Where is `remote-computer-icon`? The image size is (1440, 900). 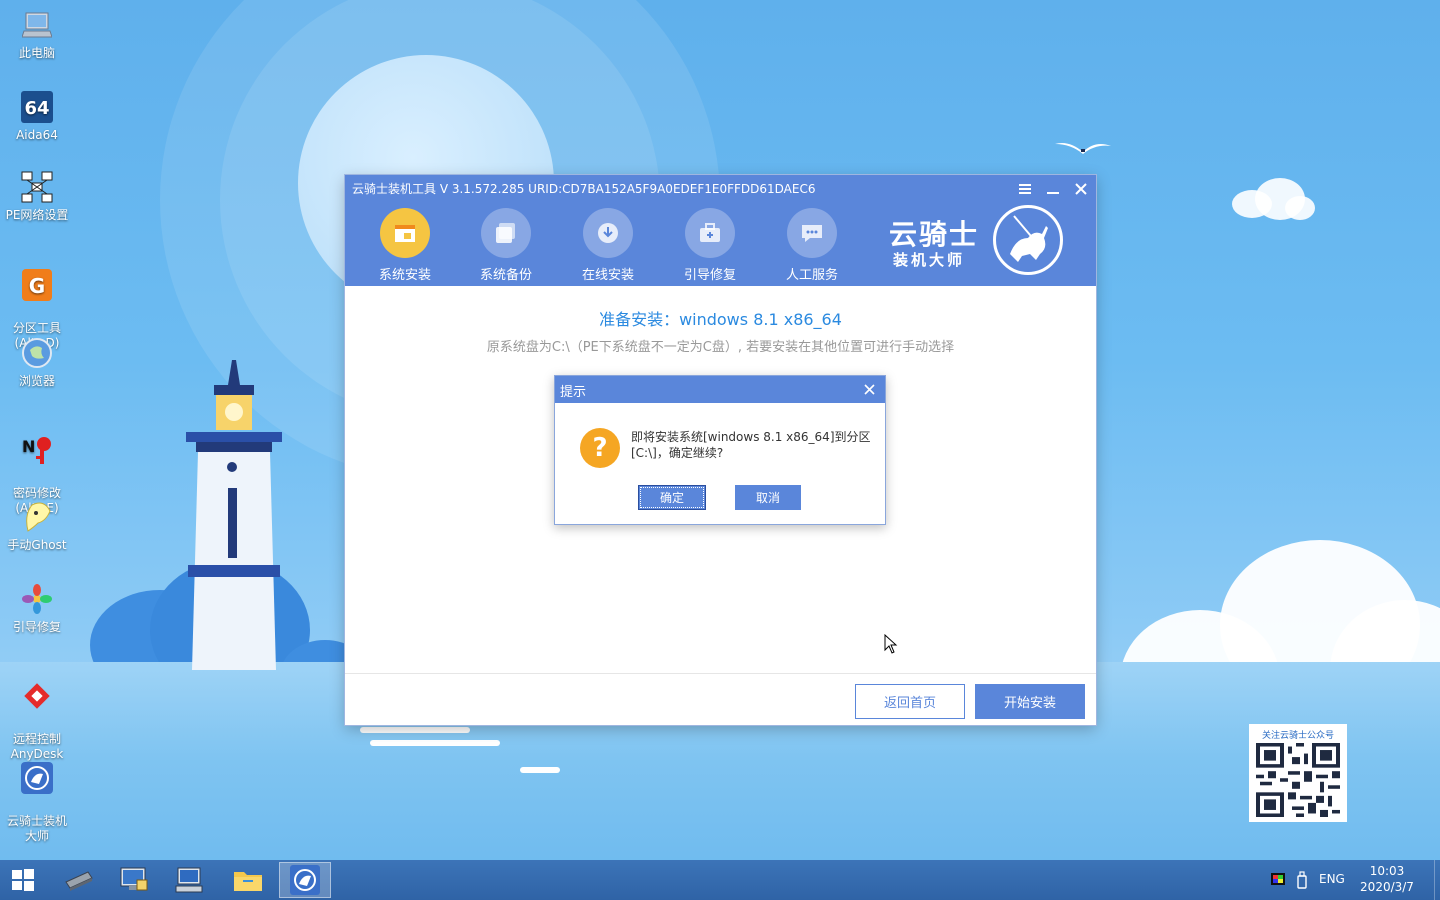 remote-computer-icon is located at coordinates (189, 880).